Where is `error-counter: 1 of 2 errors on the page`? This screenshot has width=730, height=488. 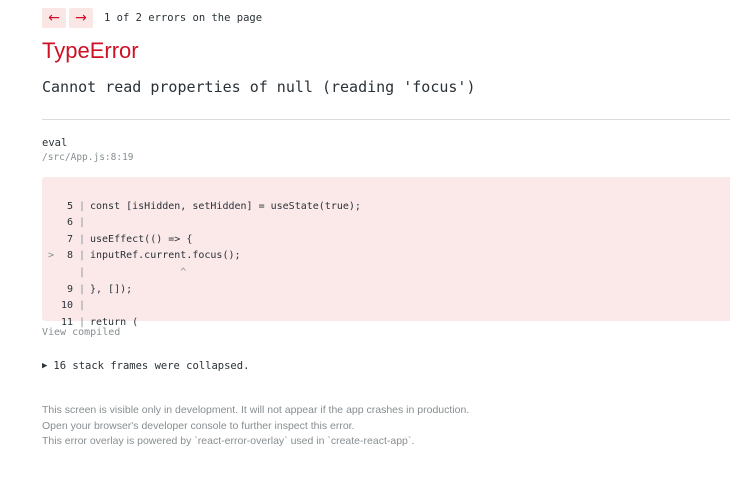 error-counter: 1 of 2 errors on the page is located at coordinates (183, 18).